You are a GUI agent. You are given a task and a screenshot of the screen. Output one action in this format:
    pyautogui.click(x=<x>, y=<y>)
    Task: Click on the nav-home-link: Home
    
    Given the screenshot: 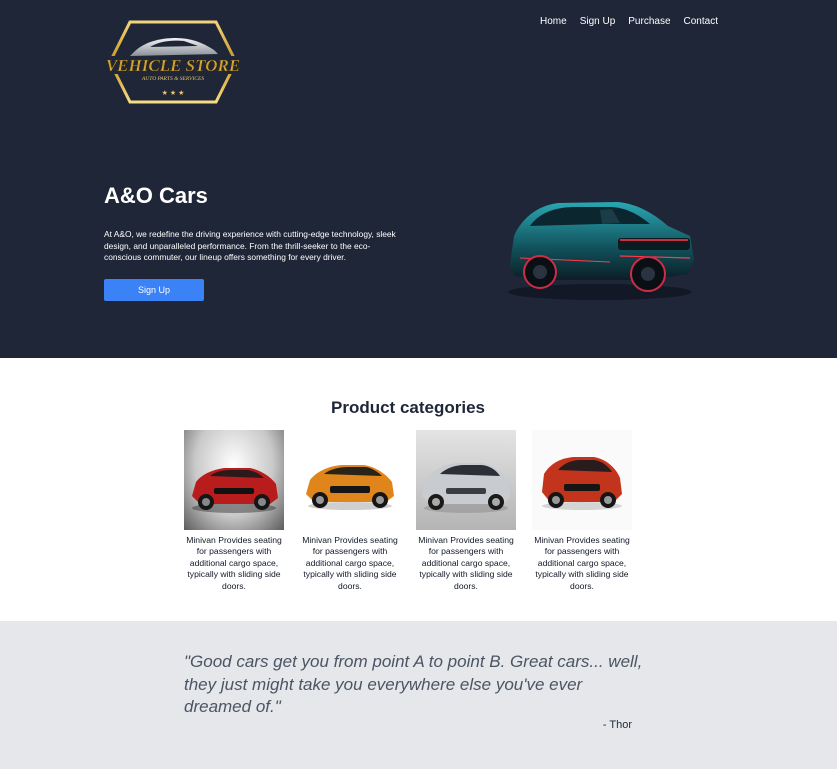 What is the action you would take?
    pyautogui.click(x=553, y=21)
    